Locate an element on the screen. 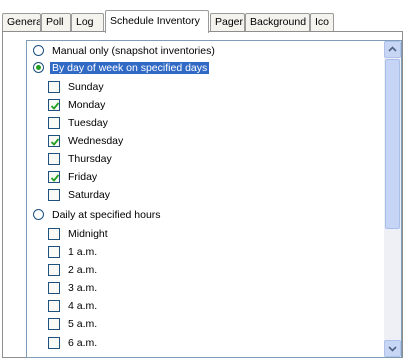  chevron-up-icon is located at coordinates (392, 49).